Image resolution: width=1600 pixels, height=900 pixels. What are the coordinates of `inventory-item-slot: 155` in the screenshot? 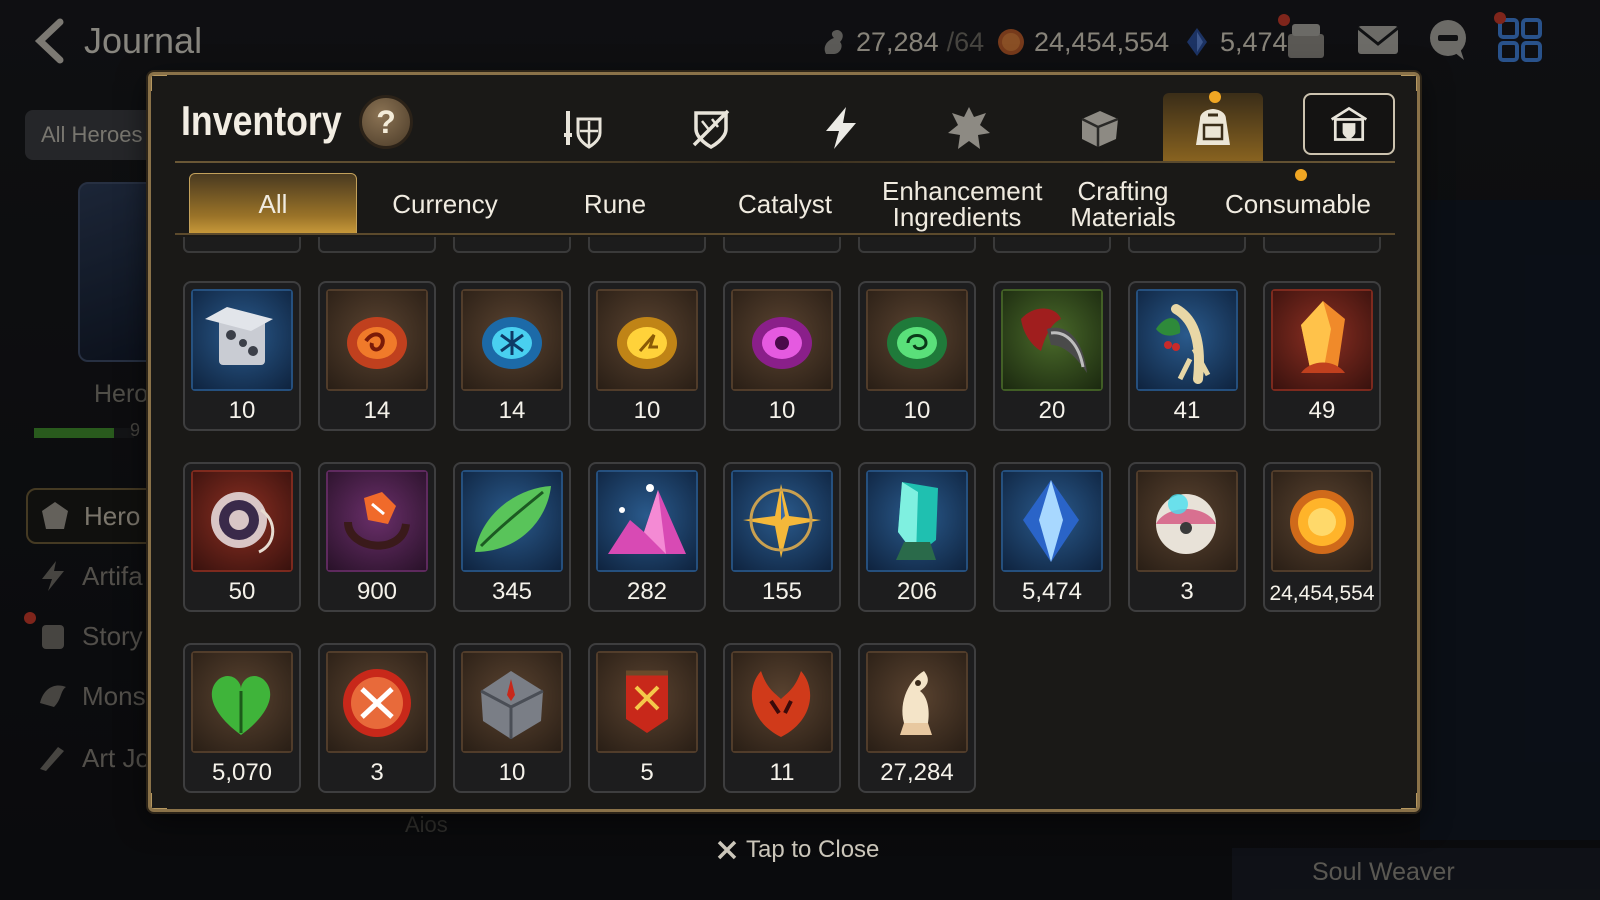 It's located at (782, 537).